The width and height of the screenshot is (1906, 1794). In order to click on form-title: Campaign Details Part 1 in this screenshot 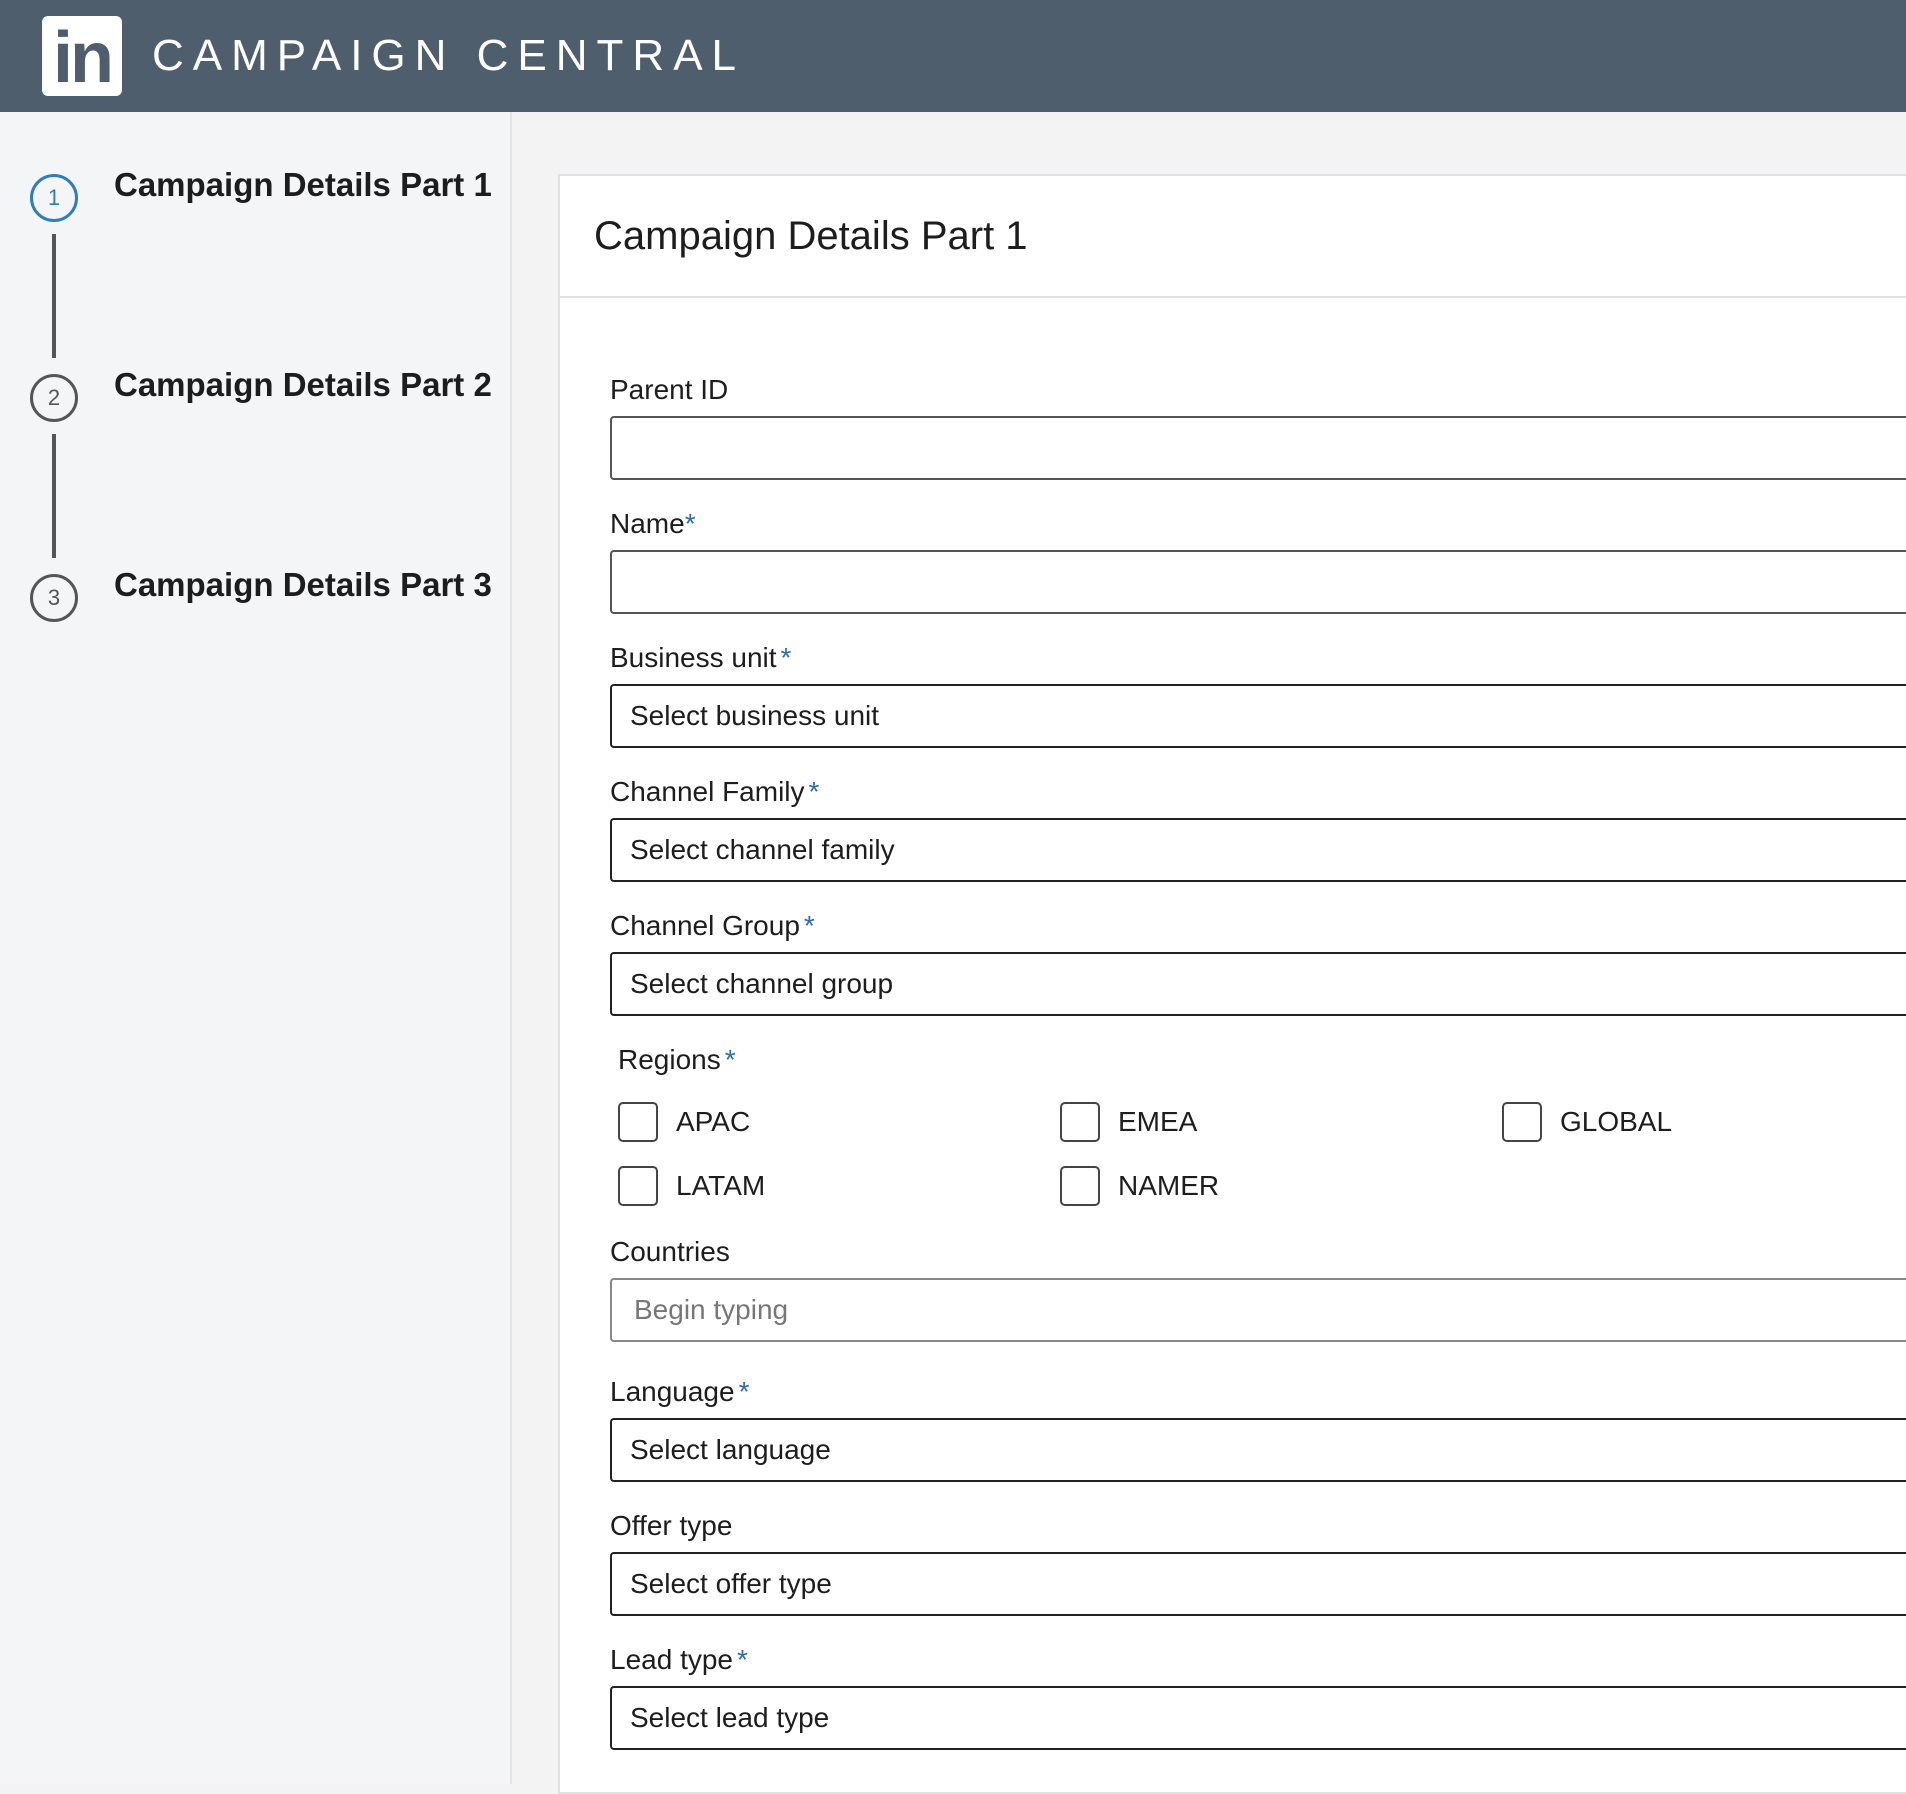, I will do `click(811, 236)`.